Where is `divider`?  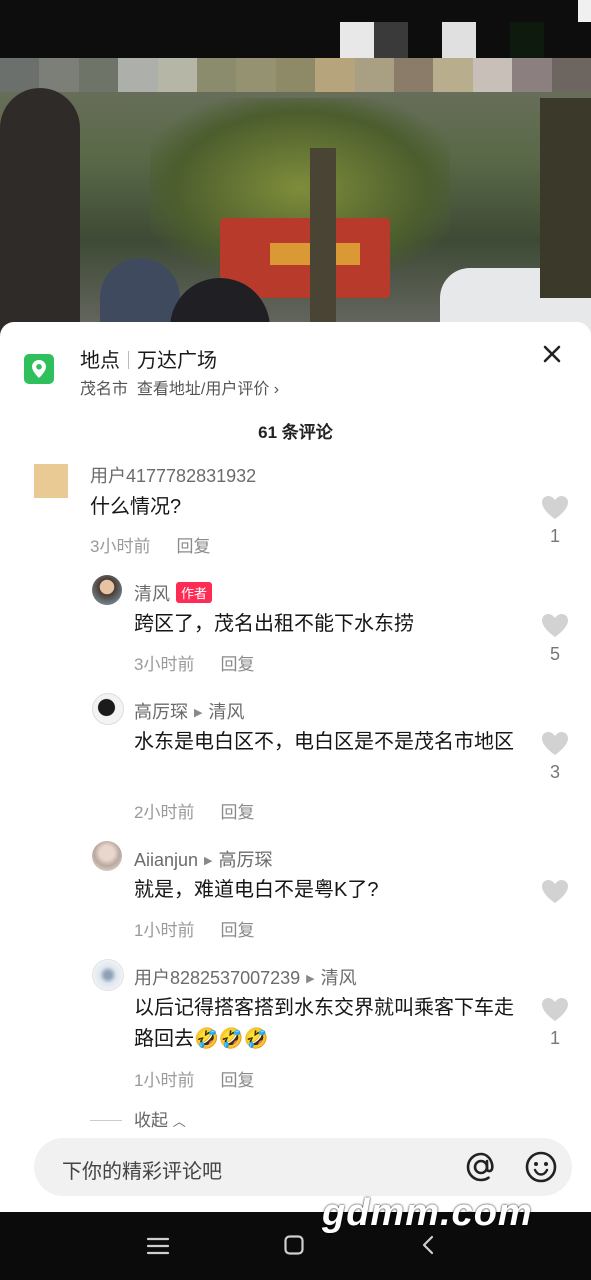 divider is located at coordinates (106, 1120).